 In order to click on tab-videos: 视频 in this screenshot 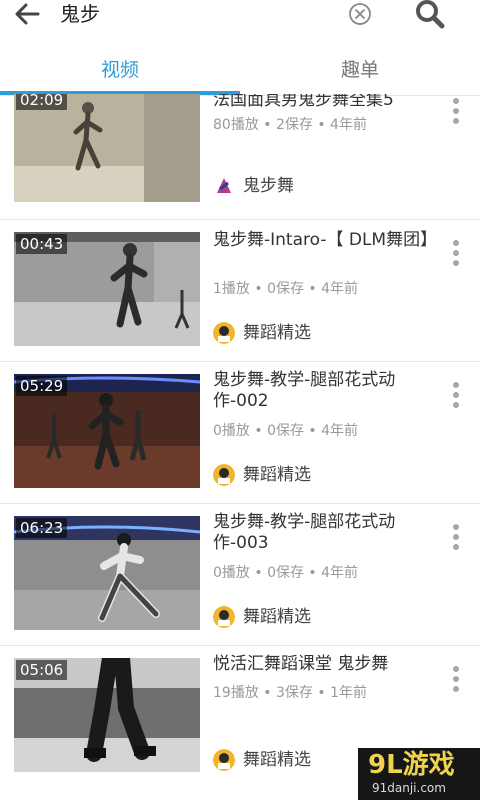, I will do `click(120, 71)`.